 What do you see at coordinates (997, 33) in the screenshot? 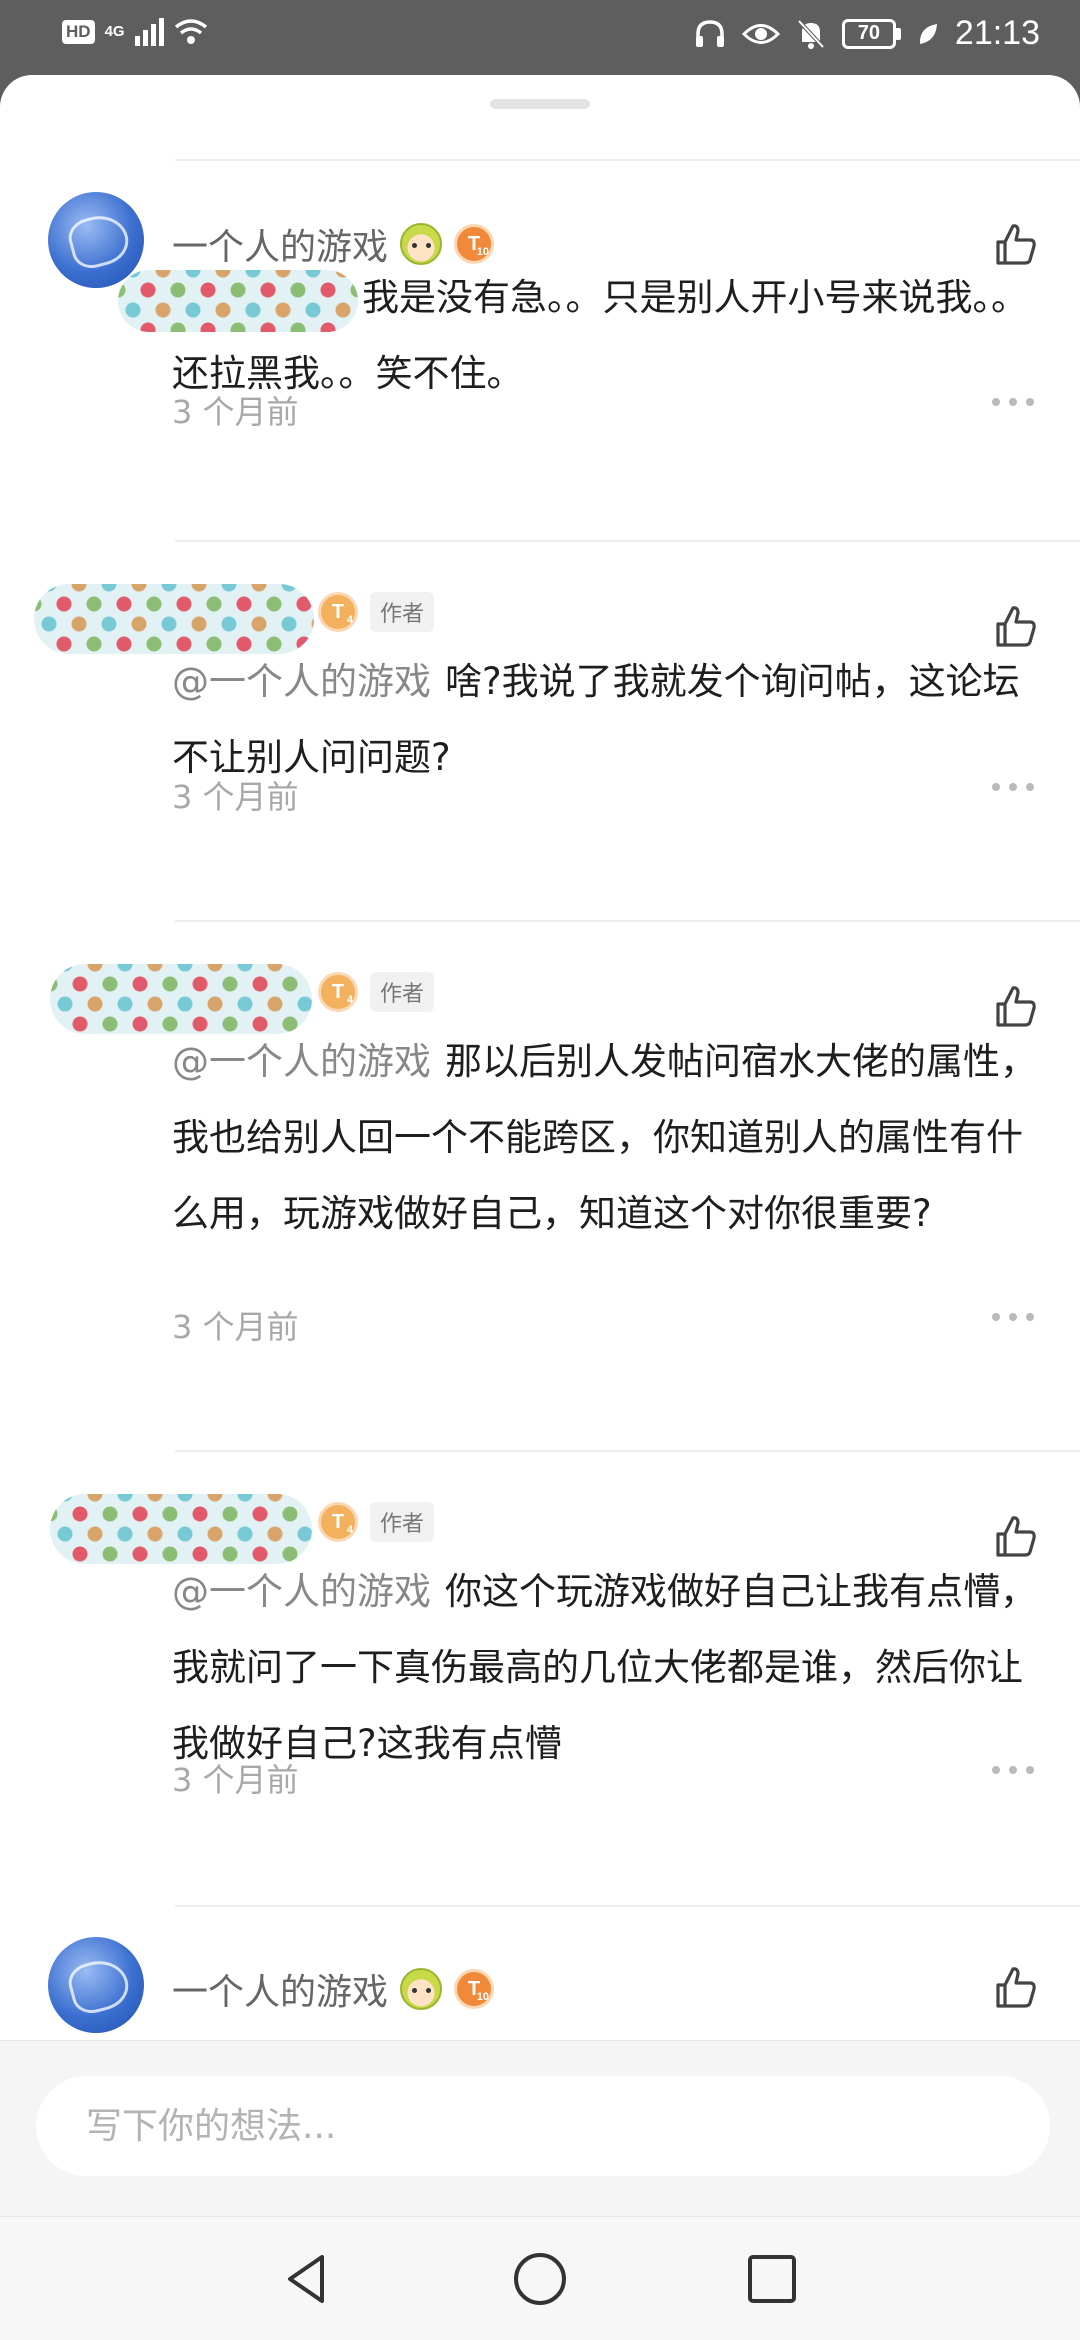
I see `clock: 21:13` at bounding box center [997, 33].